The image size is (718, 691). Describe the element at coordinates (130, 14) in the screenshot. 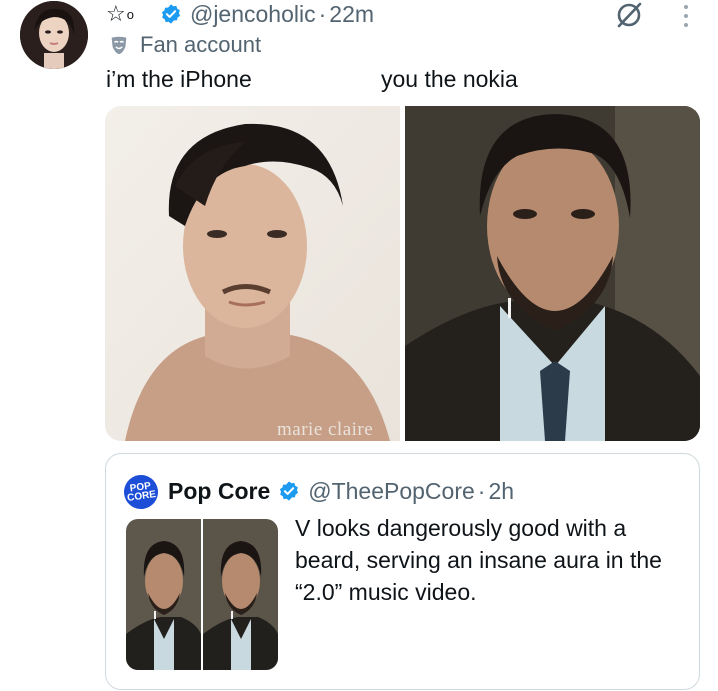

I see `circle-symbol: o` at that location.